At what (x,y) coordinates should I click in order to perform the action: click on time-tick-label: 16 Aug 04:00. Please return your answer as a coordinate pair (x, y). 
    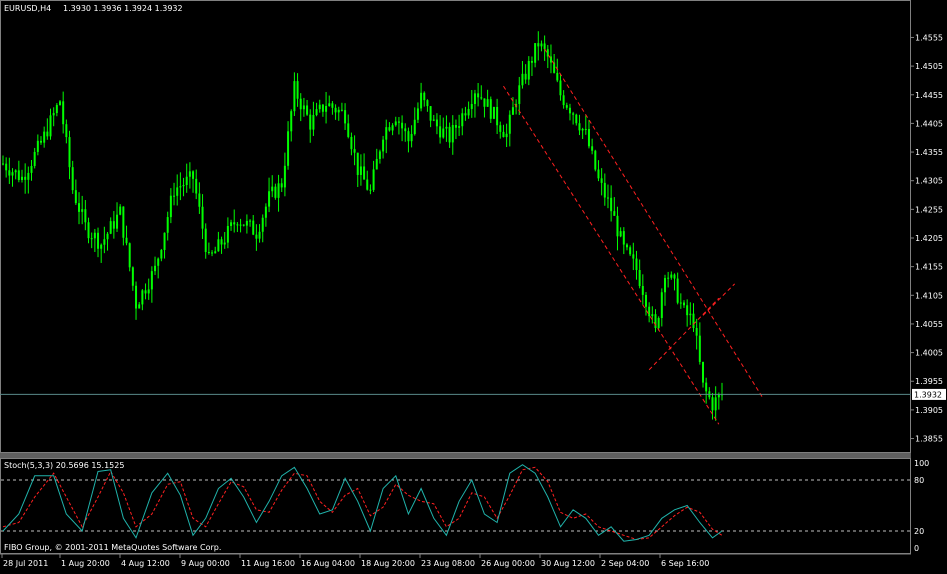
    Looking at the image, I should click on (328, 563).